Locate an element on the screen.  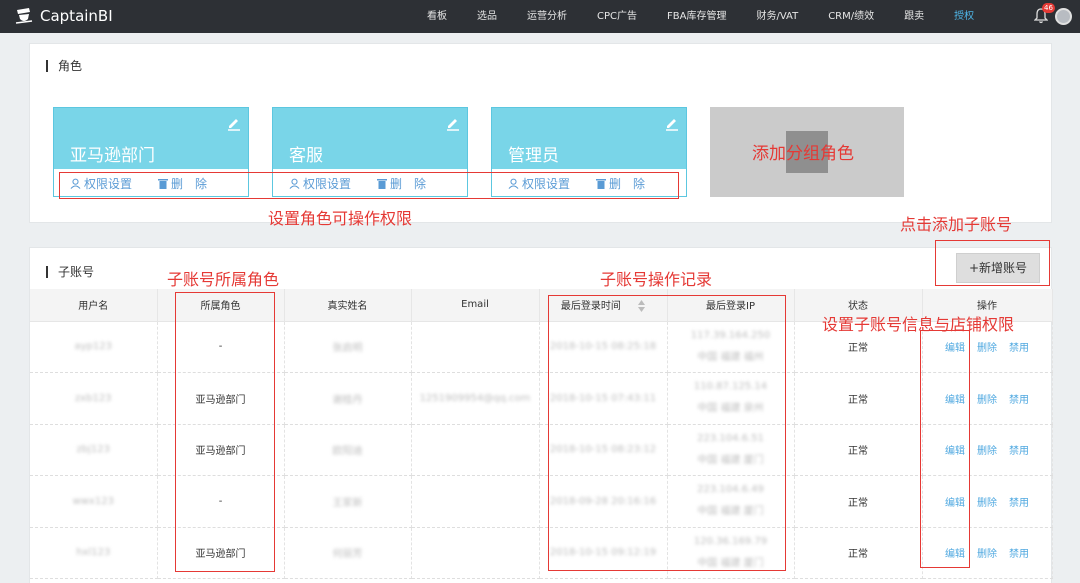
nav-item: 运营分析 is located at coordinates (547, 16).